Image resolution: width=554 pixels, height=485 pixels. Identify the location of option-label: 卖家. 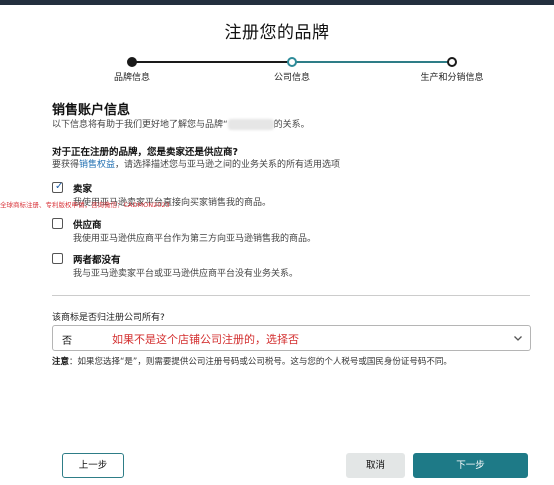
(83, 189).